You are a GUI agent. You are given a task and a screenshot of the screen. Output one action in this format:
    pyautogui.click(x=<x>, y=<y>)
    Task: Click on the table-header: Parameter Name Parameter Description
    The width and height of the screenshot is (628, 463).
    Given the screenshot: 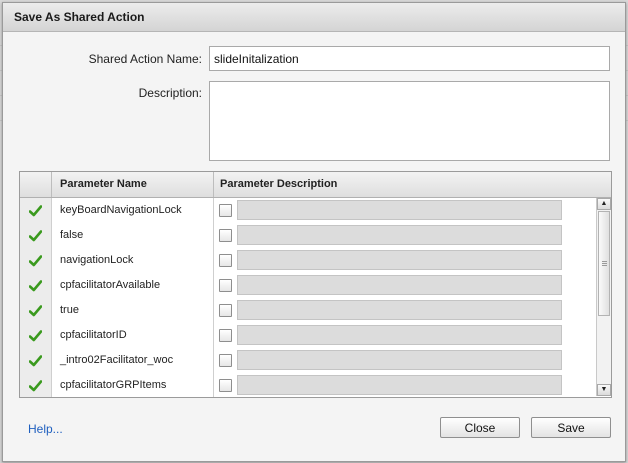 What is the action you would take?
    pyautogui.click(x=315, y=185)
    